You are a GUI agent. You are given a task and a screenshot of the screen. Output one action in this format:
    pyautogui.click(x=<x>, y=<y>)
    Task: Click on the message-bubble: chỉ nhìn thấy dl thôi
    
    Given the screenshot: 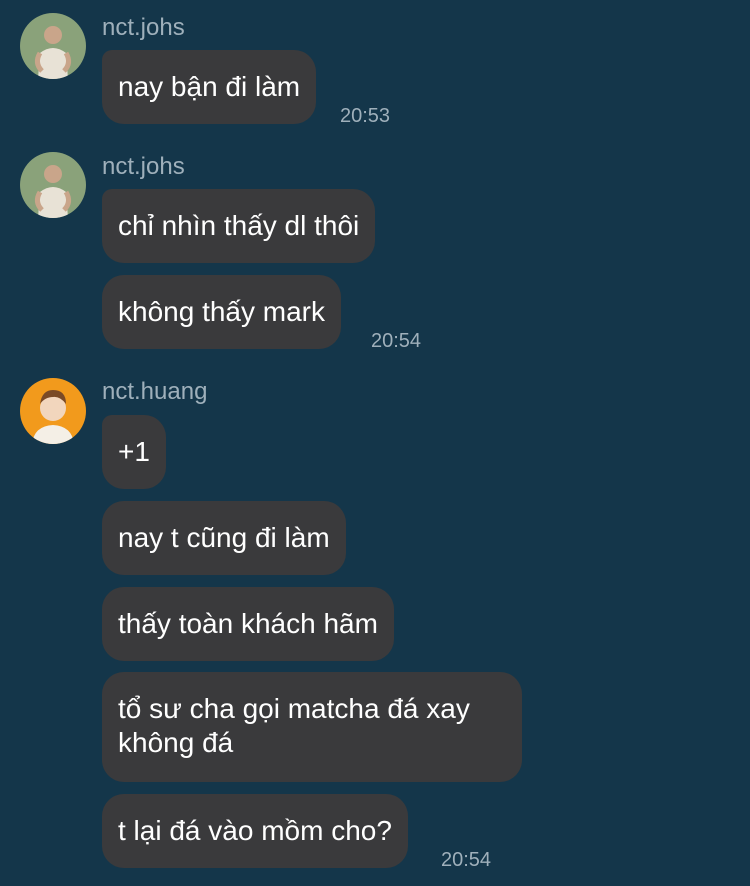 What is the action you would take?
    pyautogui.click(x=239, y=226)
    